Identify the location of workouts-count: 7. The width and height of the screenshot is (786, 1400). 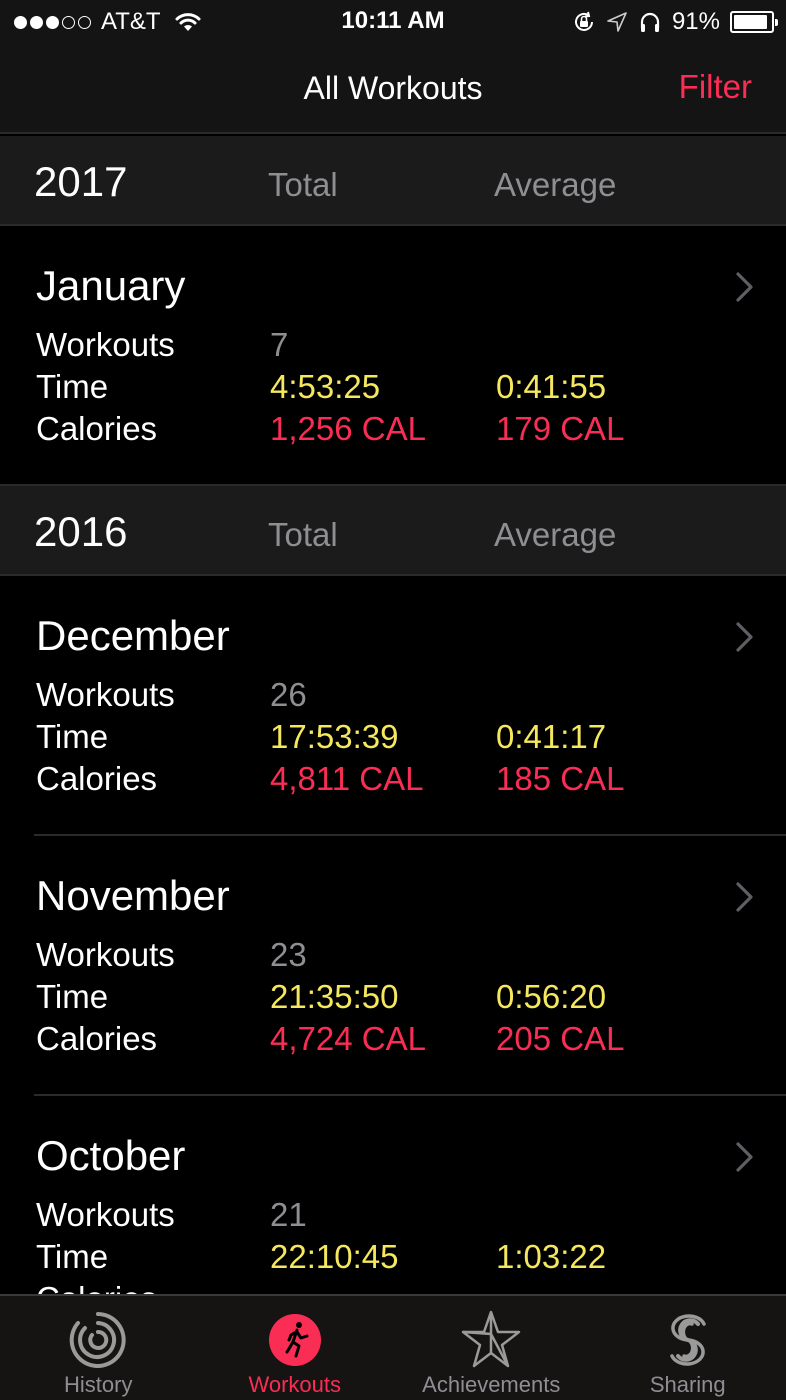
(279, 344).